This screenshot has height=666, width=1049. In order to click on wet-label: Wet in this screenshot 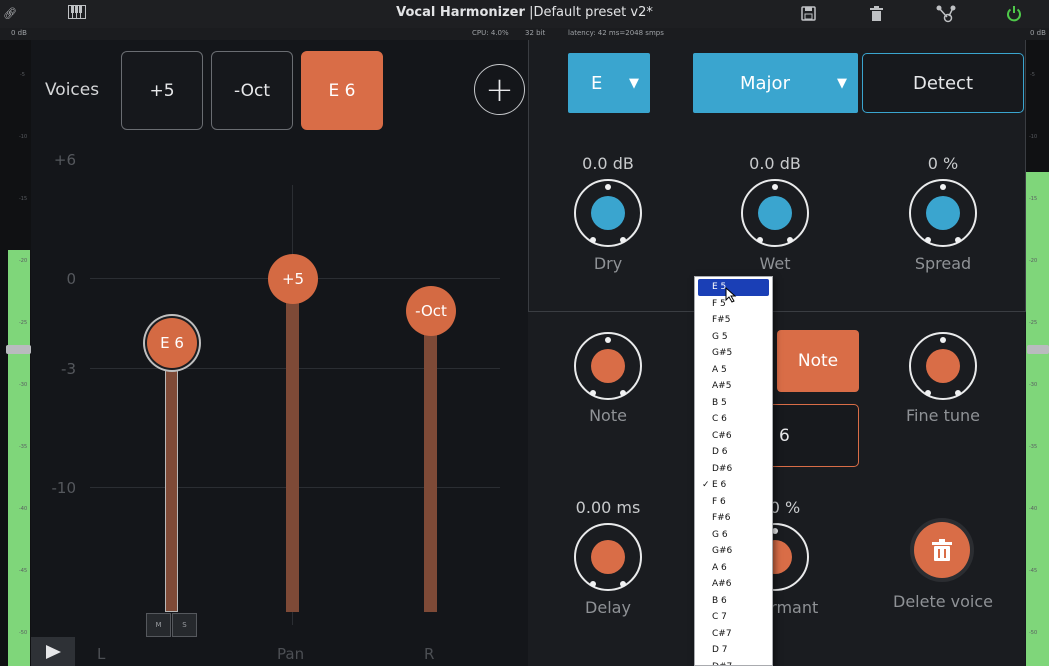, I will do `click(775, 263)`.